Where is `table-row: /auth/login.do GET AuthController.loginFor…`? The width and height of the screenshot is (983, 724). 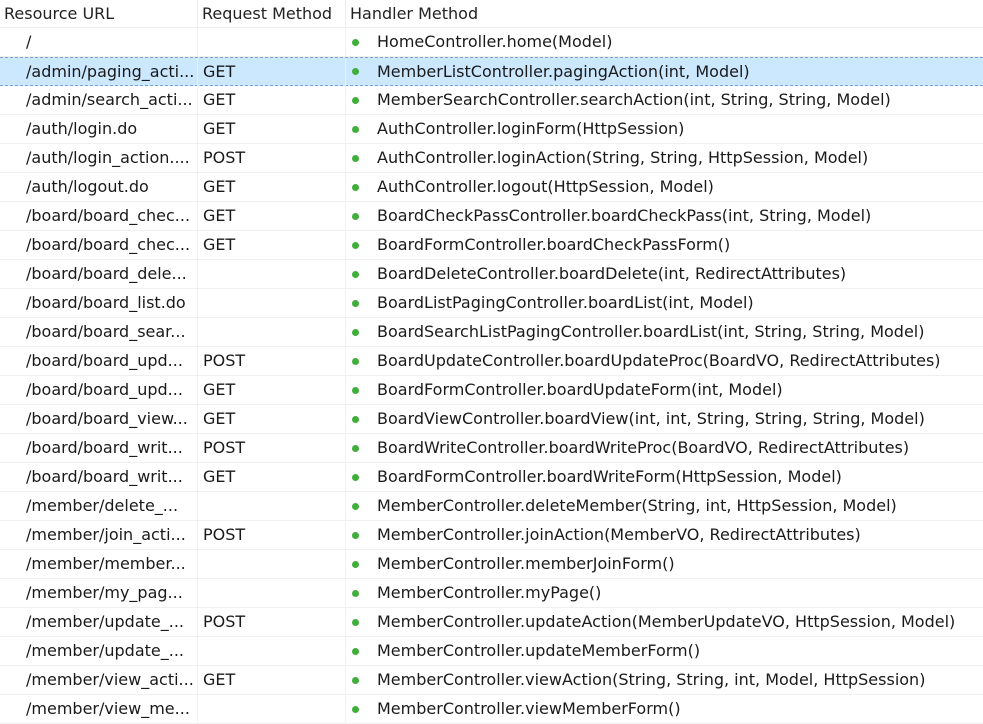
table-row: /auth/login.do GET AuthController.loginFor… is located at coordinates (491, 129).